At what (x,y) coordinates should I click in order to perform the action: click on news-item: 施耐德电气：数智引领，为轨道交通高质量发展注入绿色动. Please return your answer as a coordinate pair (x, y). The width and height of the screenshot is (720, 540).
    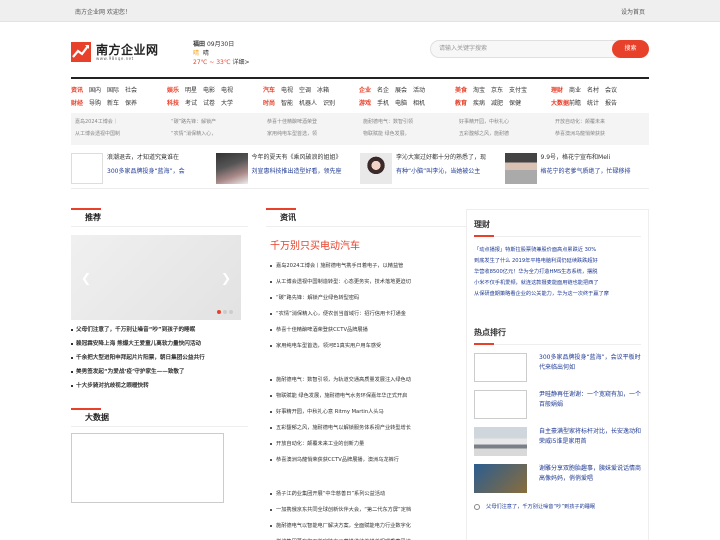
    Looking at the image, I should click on (366, 380).